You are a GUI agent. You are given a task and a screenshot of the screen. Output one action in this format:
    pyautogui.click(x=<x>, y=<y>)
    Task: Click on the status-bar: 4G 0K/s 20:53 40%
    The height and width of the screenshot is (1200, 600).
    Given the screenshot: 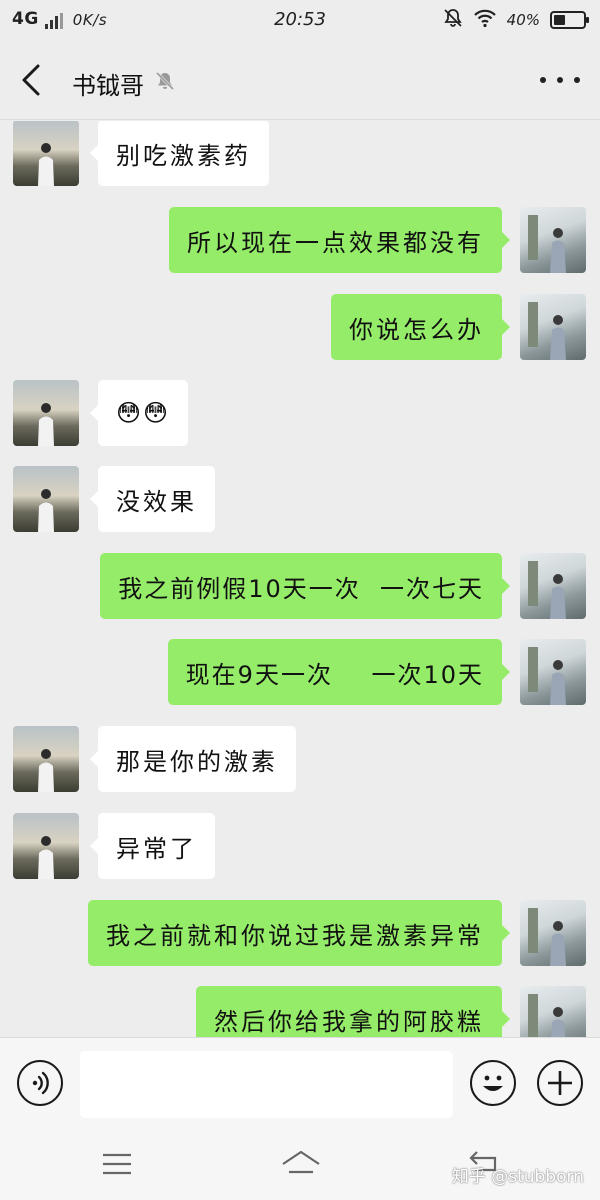 What is the action you would take?
    pyautogui.click(x=300, y=20)
    